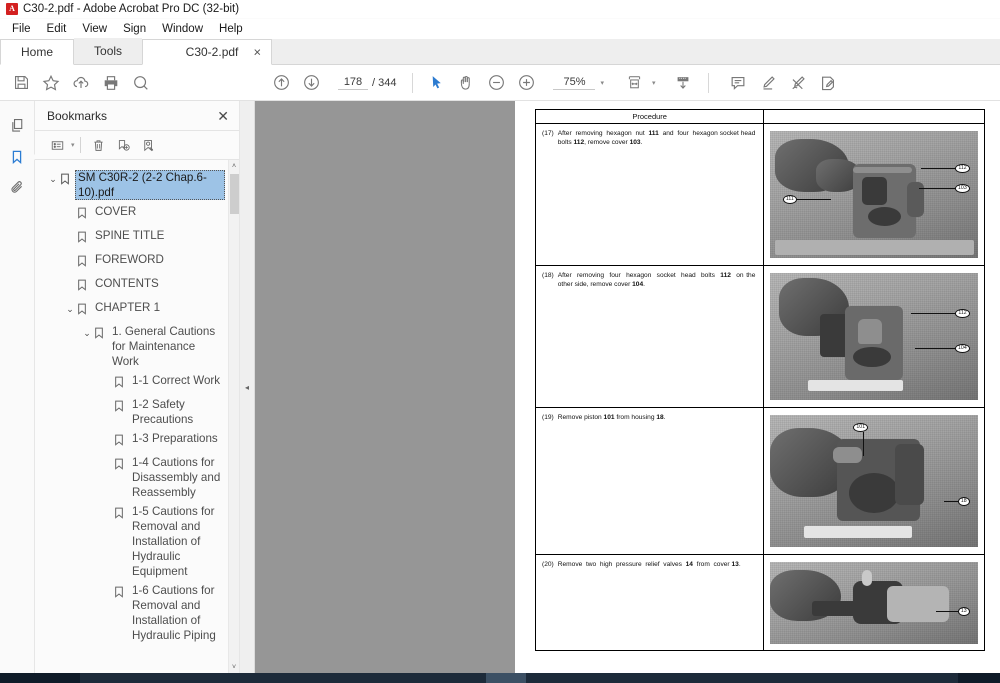  I want to click on bookmark-item-cover: COVER, so click(137, 214).